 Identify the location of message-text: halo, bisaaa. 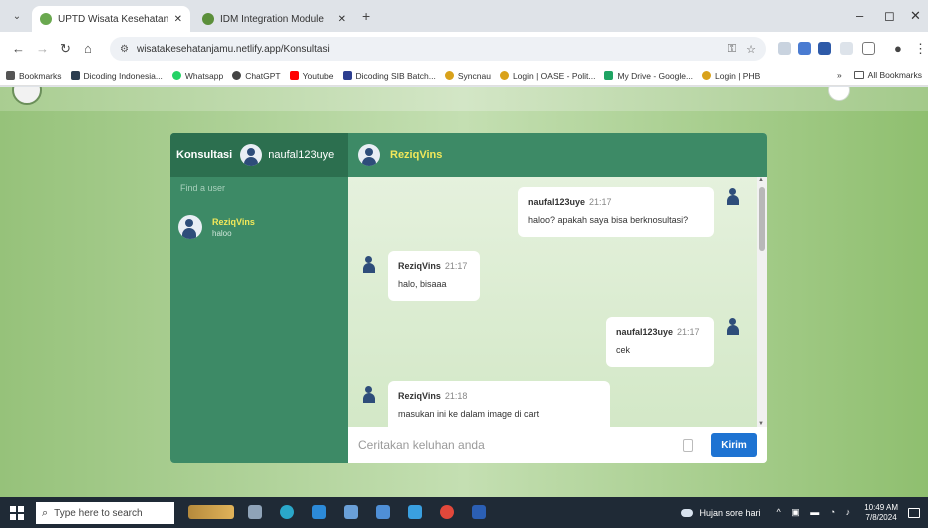
(422, 284).